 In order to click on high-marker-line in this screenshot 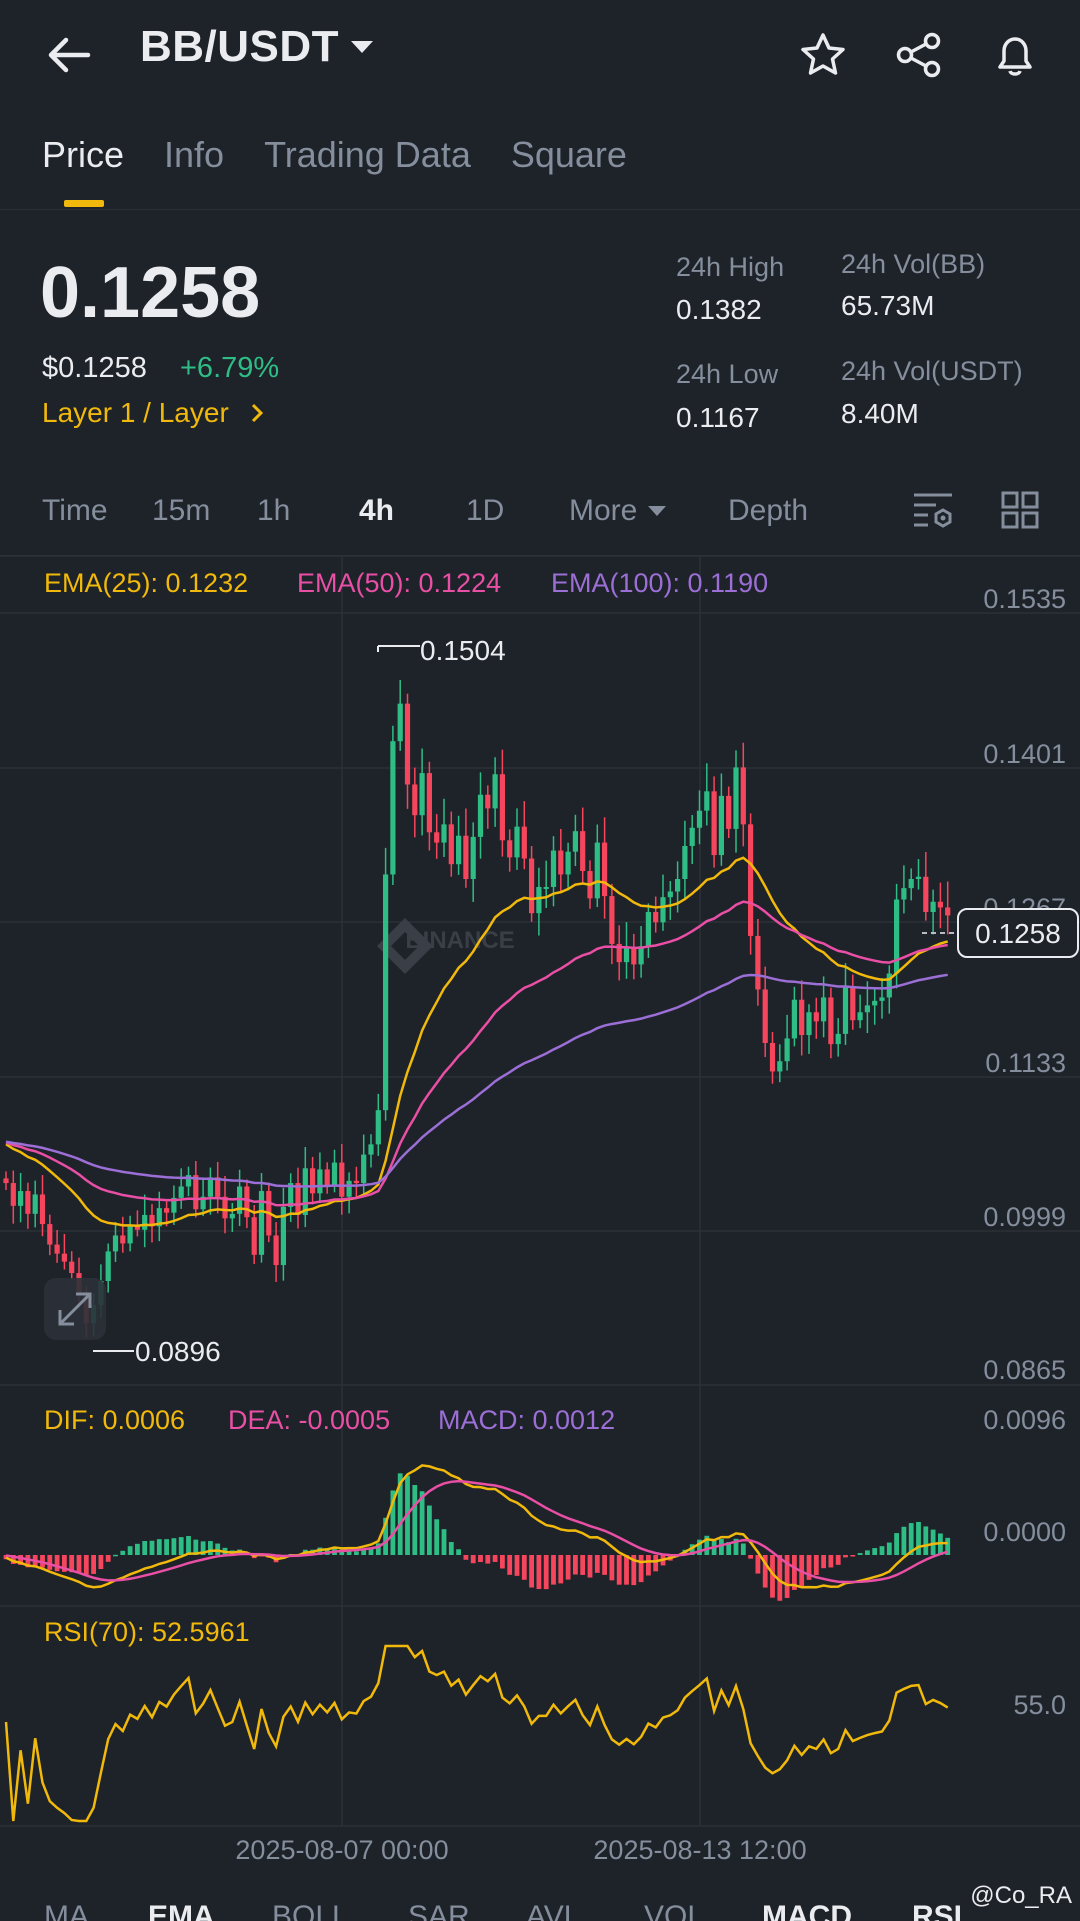, I will do `click(398, 648)`.